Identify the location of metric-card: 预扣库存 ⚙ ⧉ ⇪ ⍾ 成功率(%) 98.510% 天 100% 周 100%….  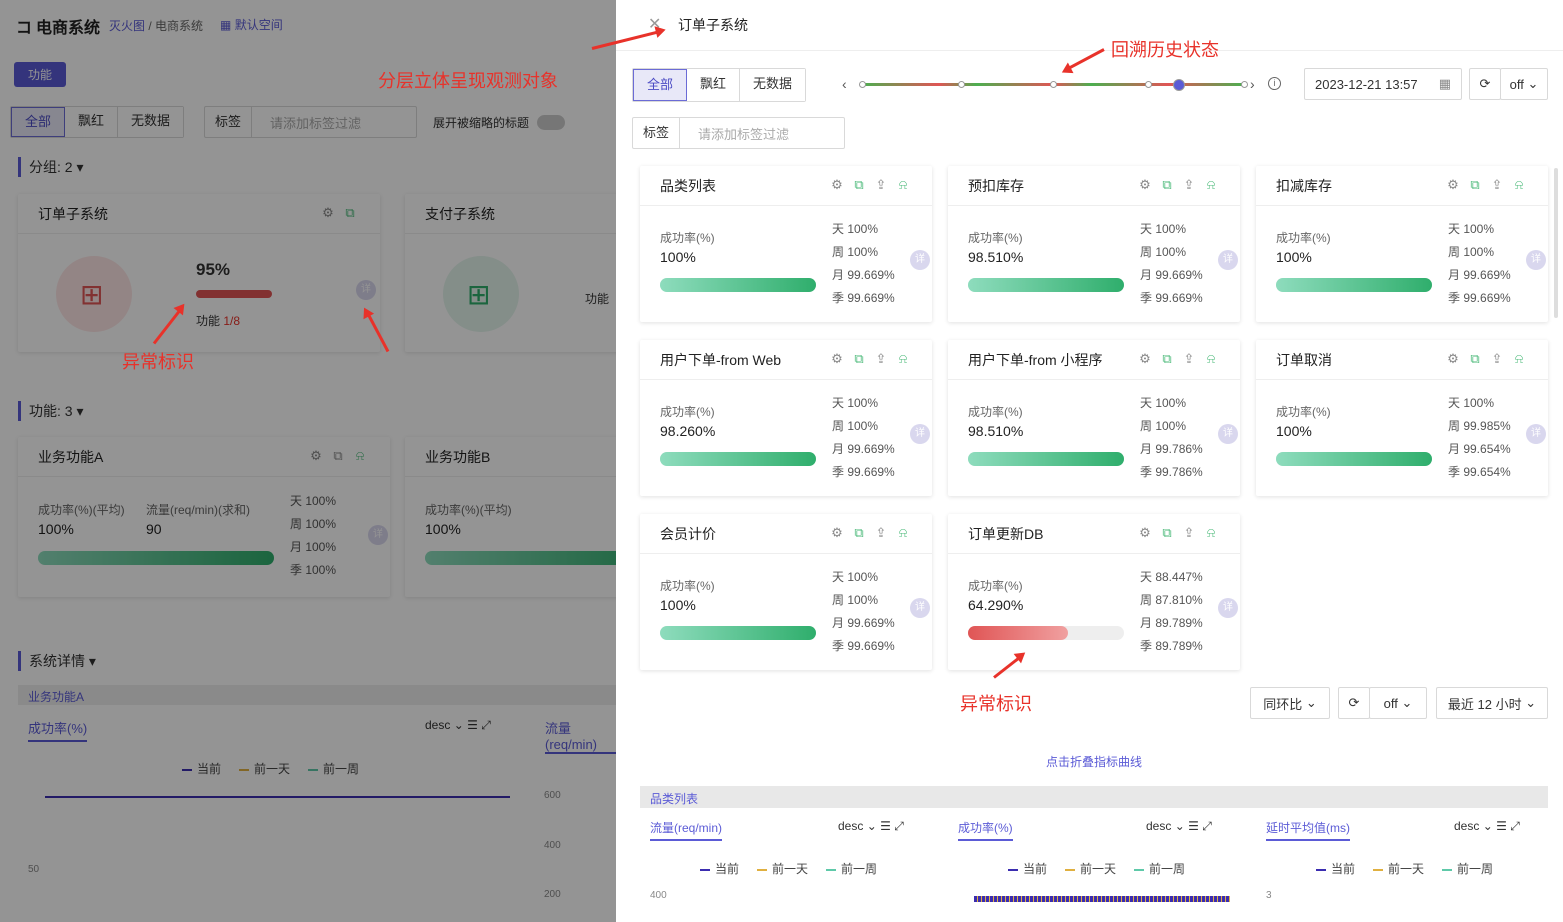
(1094, 244).